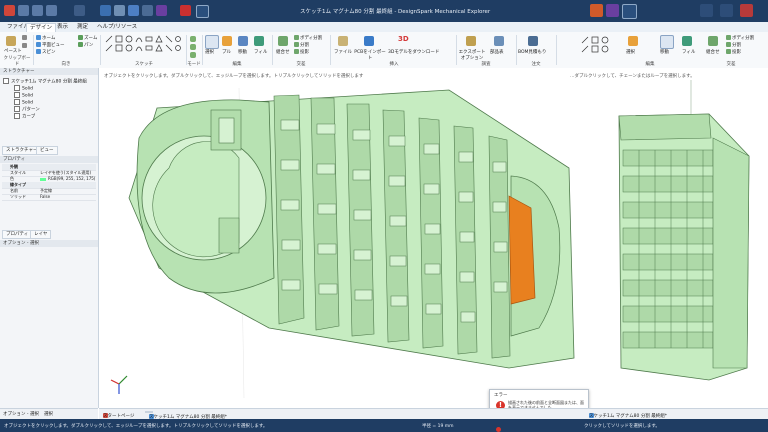 The width and height of the screenshot is (768, 432). What do you see at coordinates (49, 71) in the screenshot?
I see `structure-header: ストラクチャー` at bounding box center [49, 71].